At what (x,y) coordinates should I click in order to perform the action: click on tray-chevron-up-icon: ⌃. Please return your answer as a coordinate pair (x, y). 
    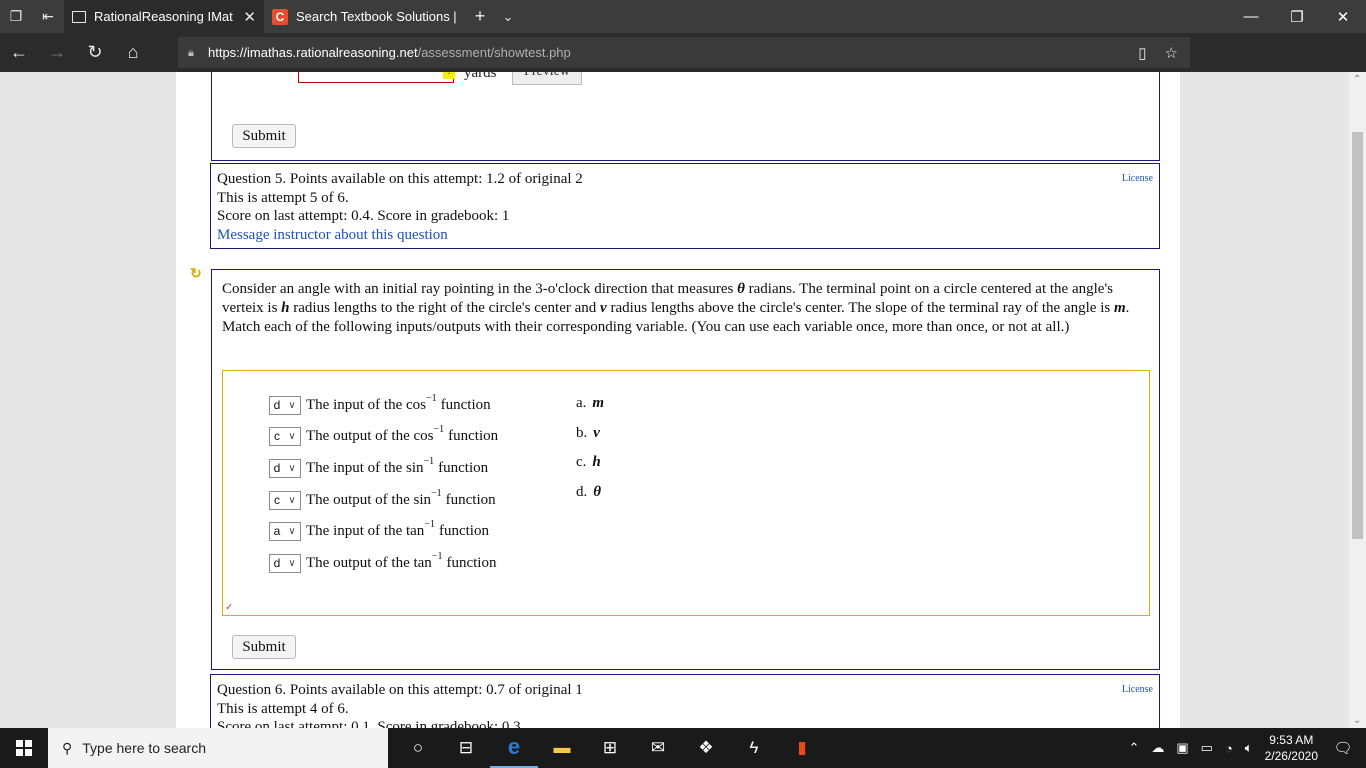
    Looking at the image, I should click on (1133, 748).